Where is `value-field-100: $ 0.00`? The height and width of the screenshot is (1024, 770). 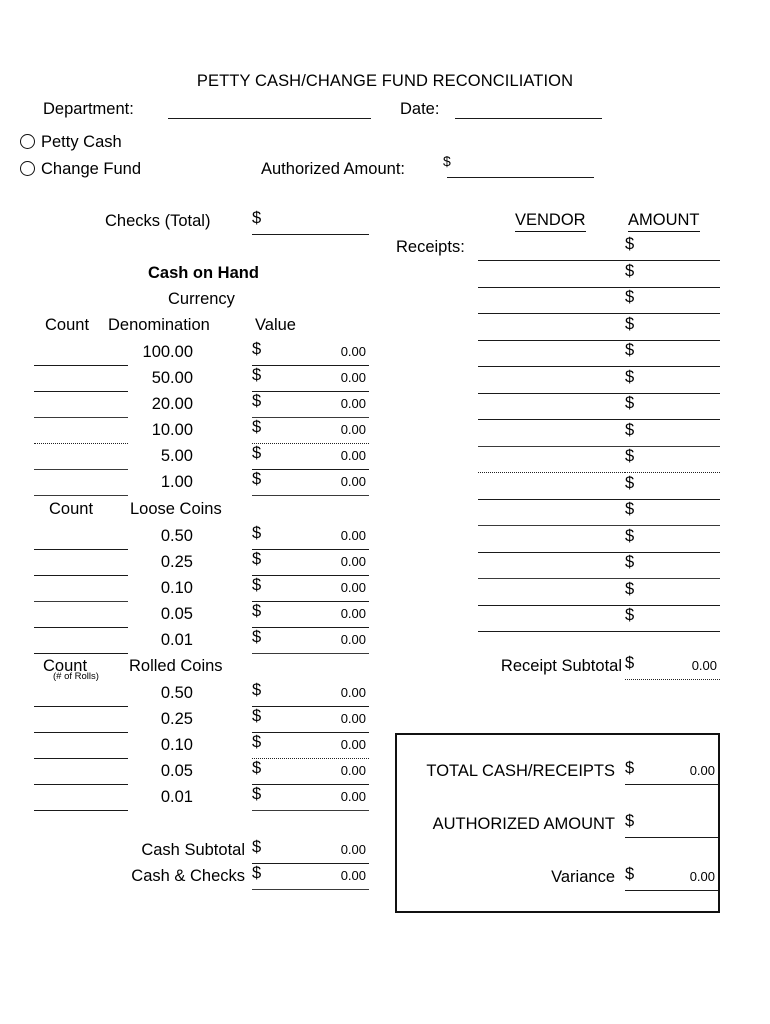 value-field-100: $ 0.00 is located at coordinates (310, 353).